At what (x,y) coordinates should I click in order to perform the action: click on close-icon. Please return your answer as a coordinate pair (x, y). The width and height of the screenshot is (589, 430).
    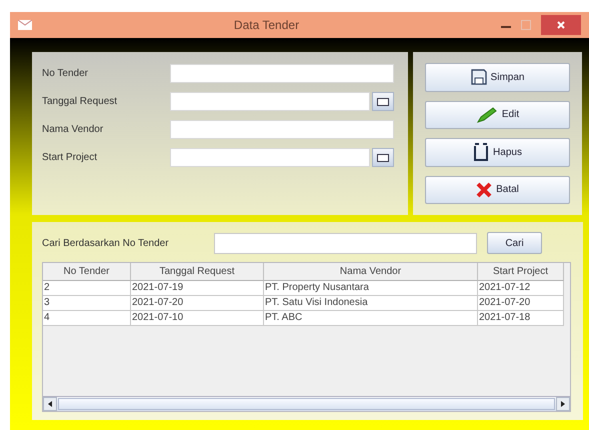
    Looking at the image, I should click on (561, 25).